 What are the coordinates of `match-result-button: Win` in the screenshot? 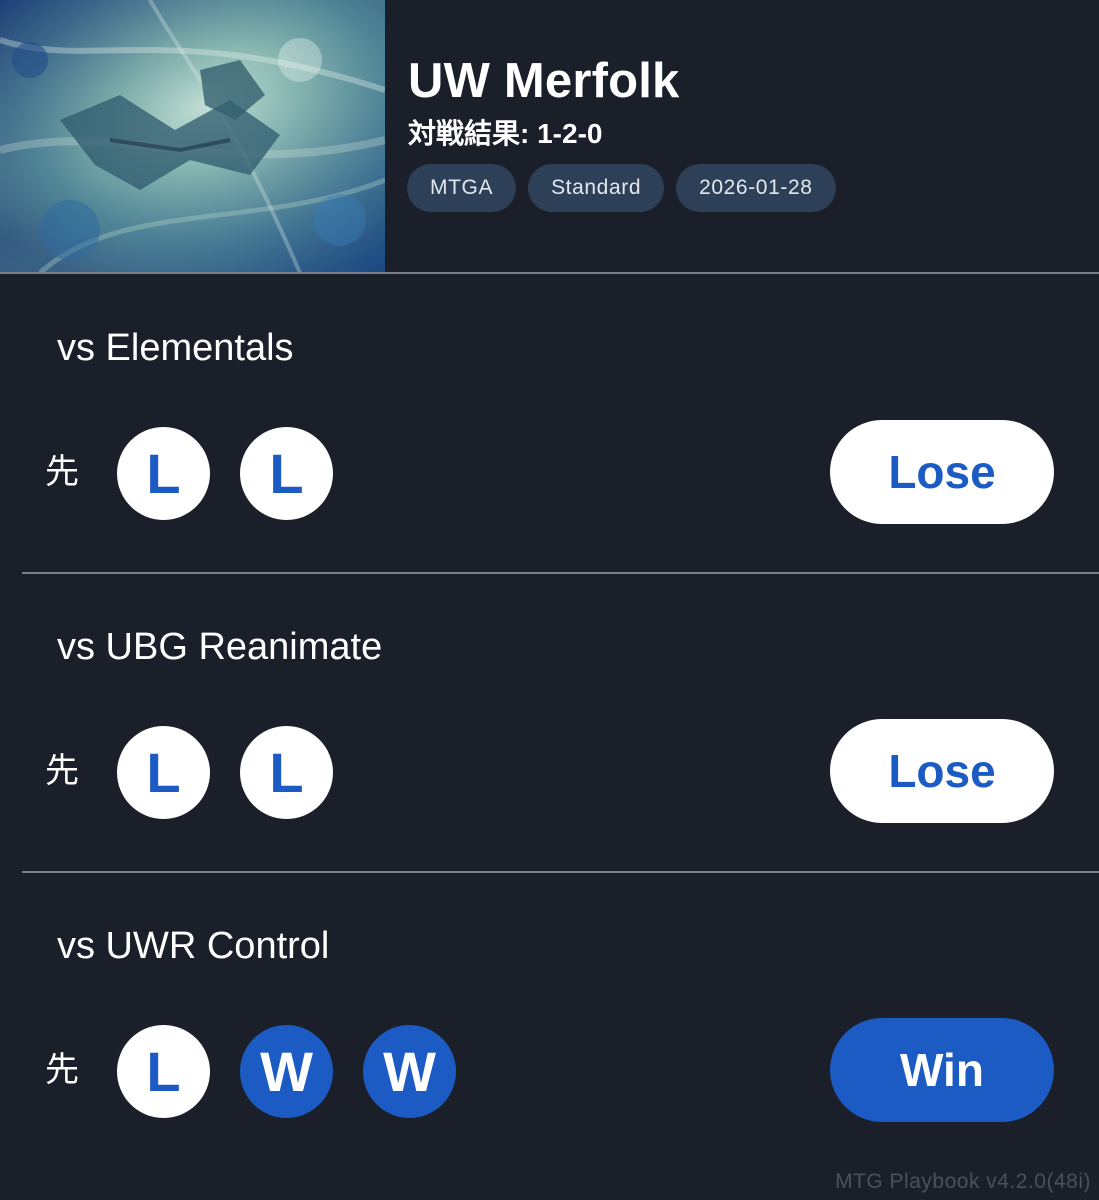 It's located at (942, 1070).